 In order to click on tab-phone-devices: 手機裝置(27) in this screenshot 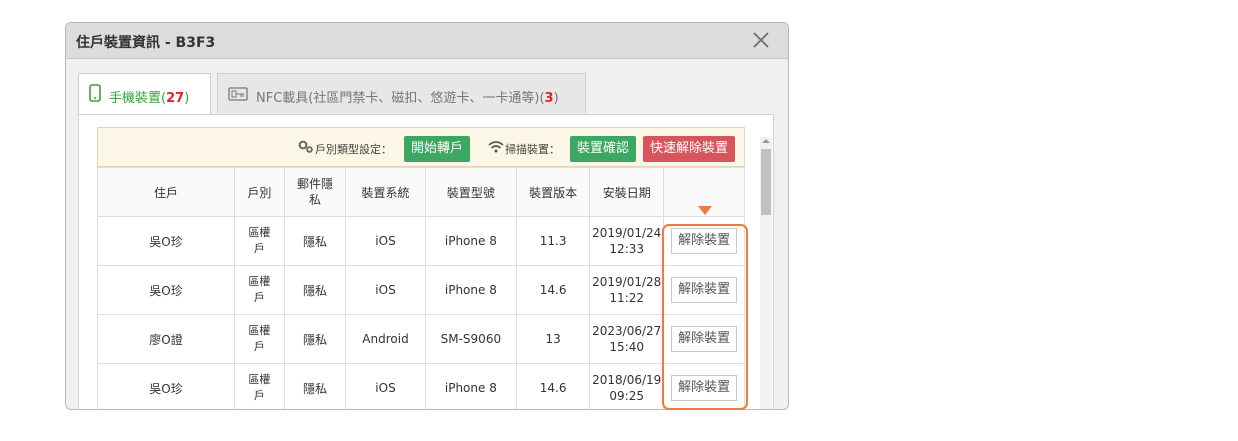, I will do `click(144, 94)`.